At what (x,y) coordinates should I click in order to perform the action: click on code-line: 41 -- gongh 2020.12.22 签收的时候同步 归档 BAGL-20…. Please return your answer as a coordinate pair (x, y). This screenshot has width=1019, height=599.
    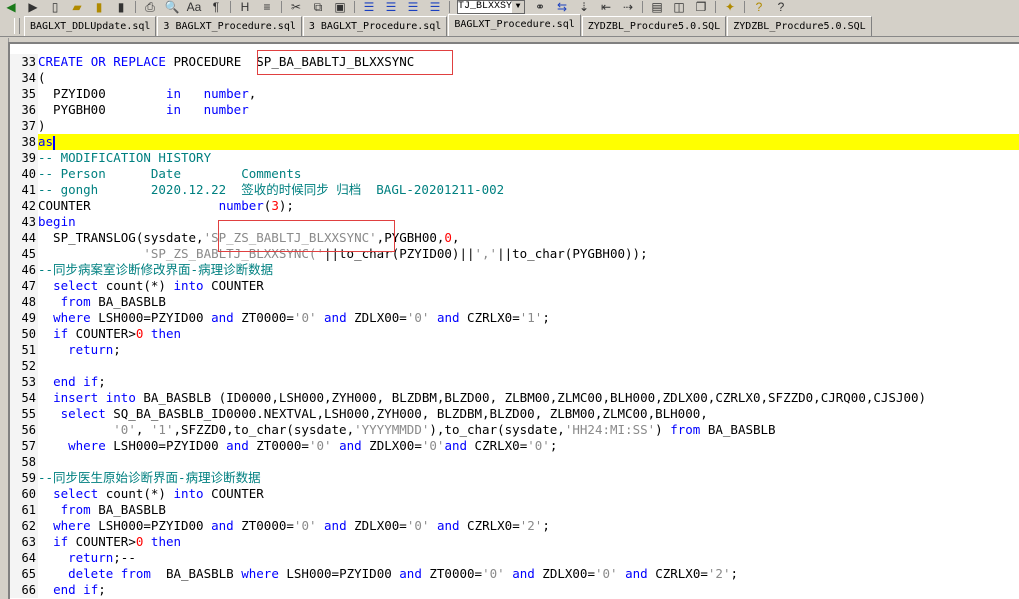
    Looking at the image, I should click on (514, 190).